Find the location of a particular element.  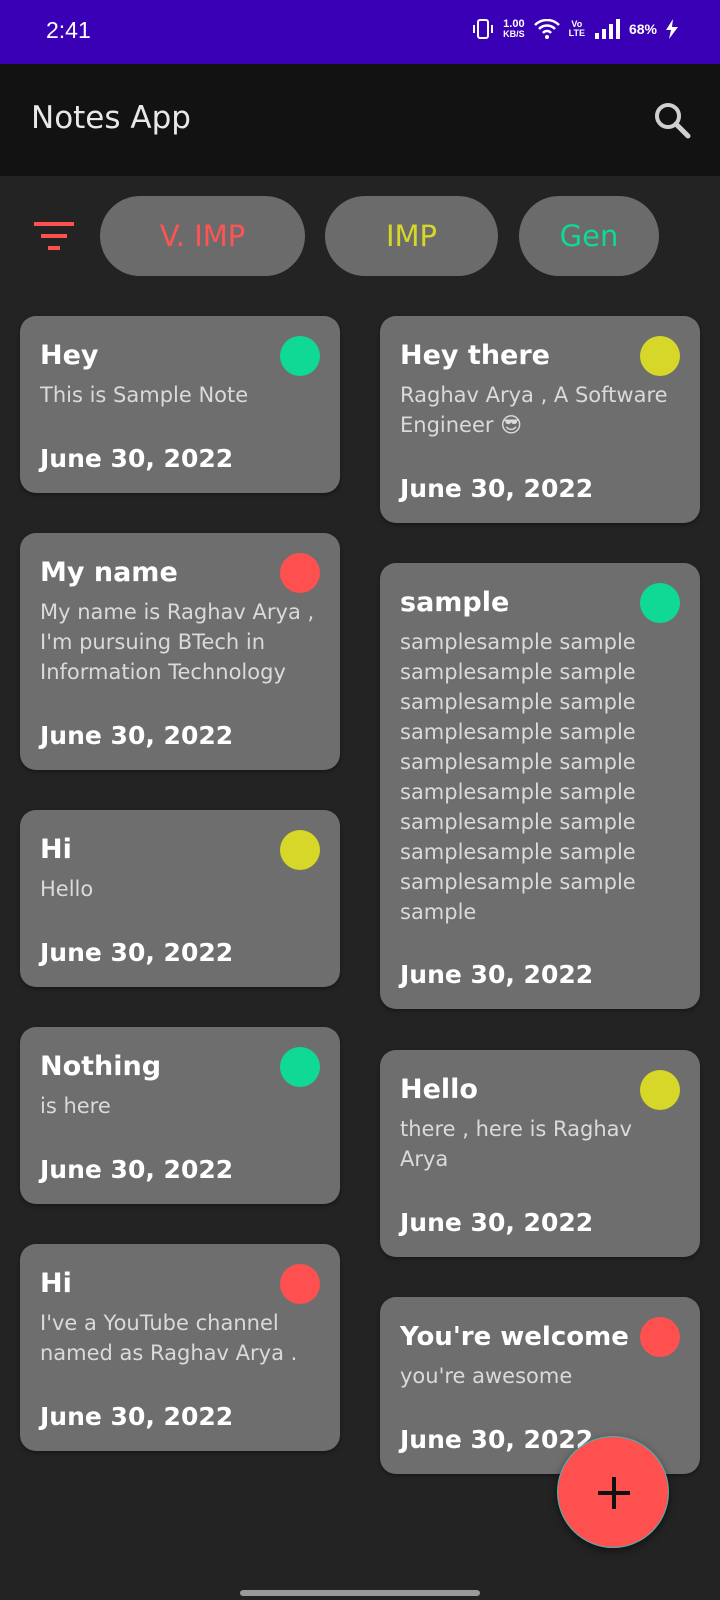

note-title: Hello is located at coordinates (439, 1089).